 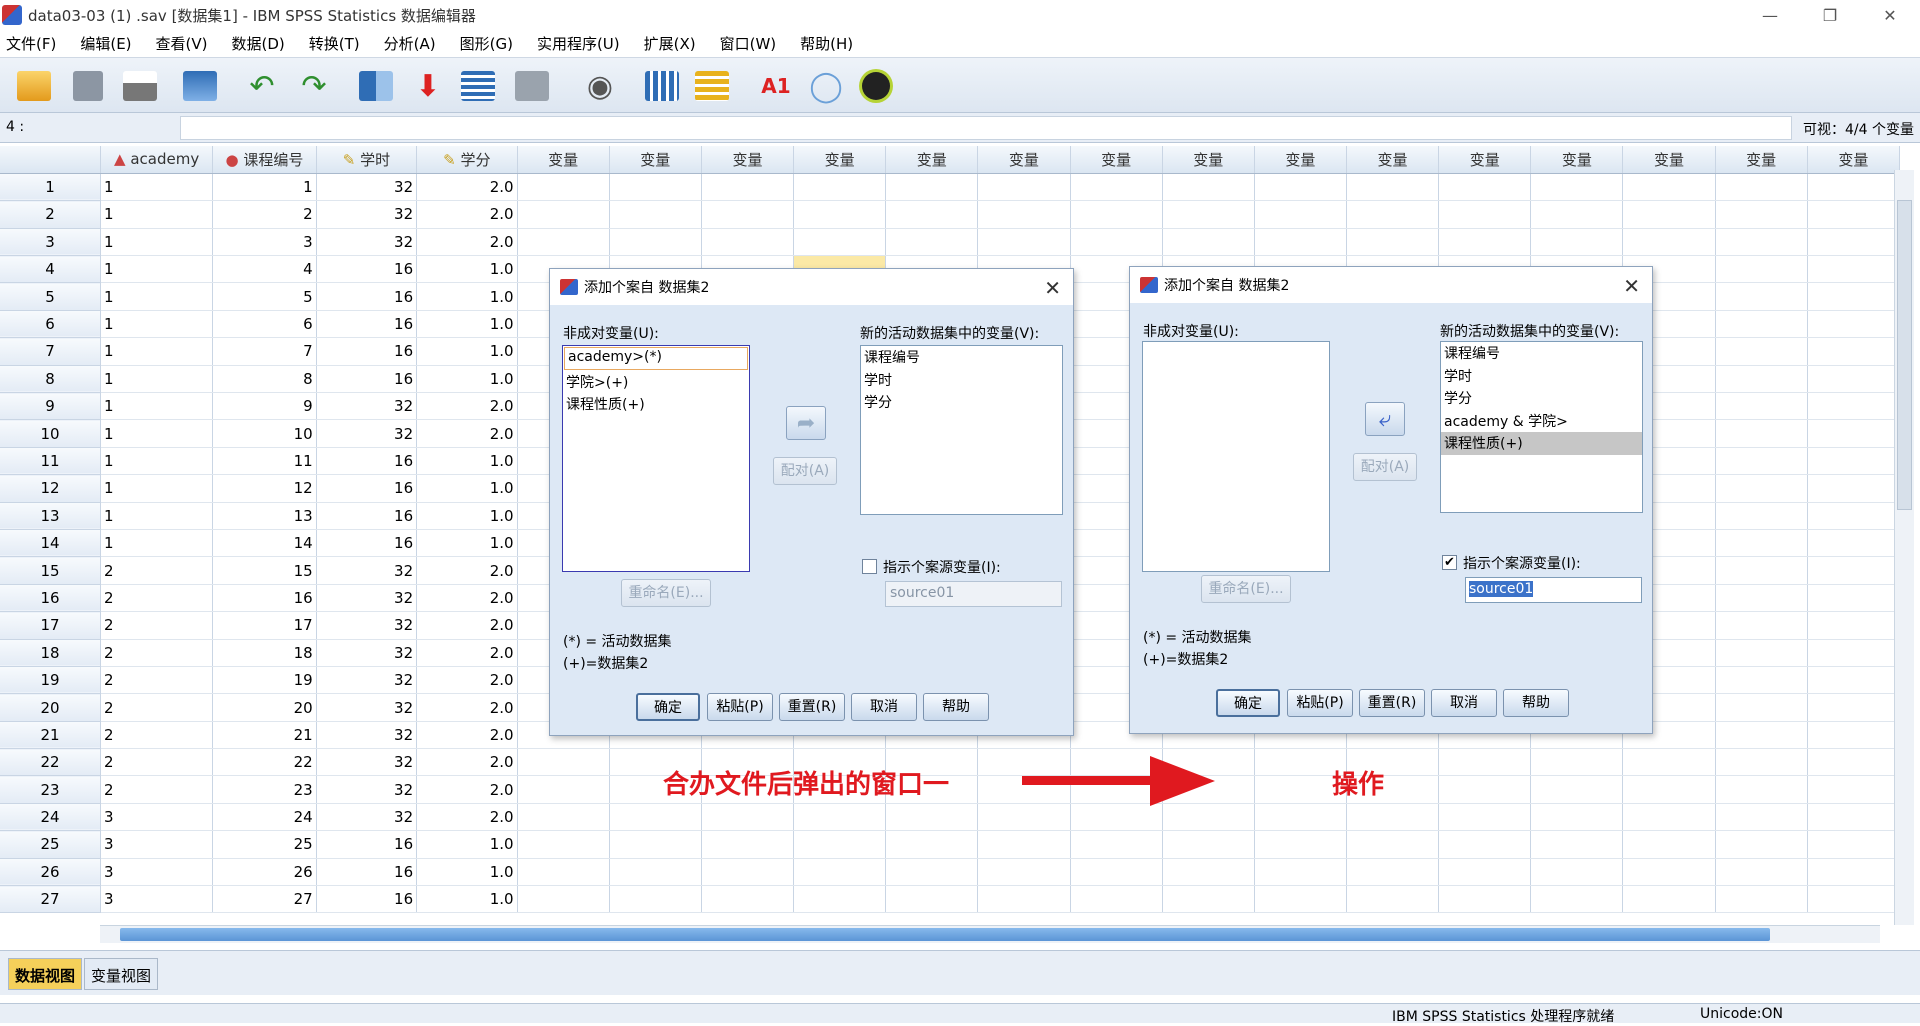 I want to click on row-header: 6, so click(x=50, y=324).